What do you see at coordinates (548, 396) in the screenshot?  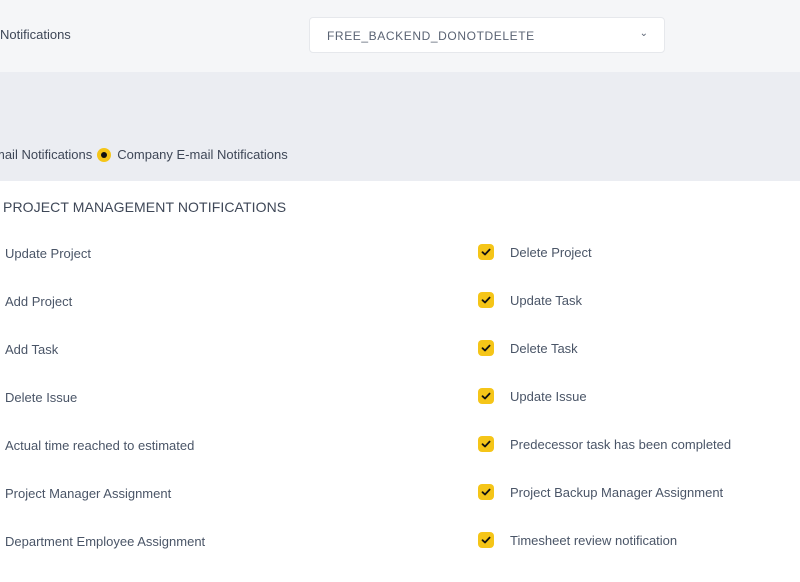 I see `notification-label: Update Issue` at bounding box center [548, 396].